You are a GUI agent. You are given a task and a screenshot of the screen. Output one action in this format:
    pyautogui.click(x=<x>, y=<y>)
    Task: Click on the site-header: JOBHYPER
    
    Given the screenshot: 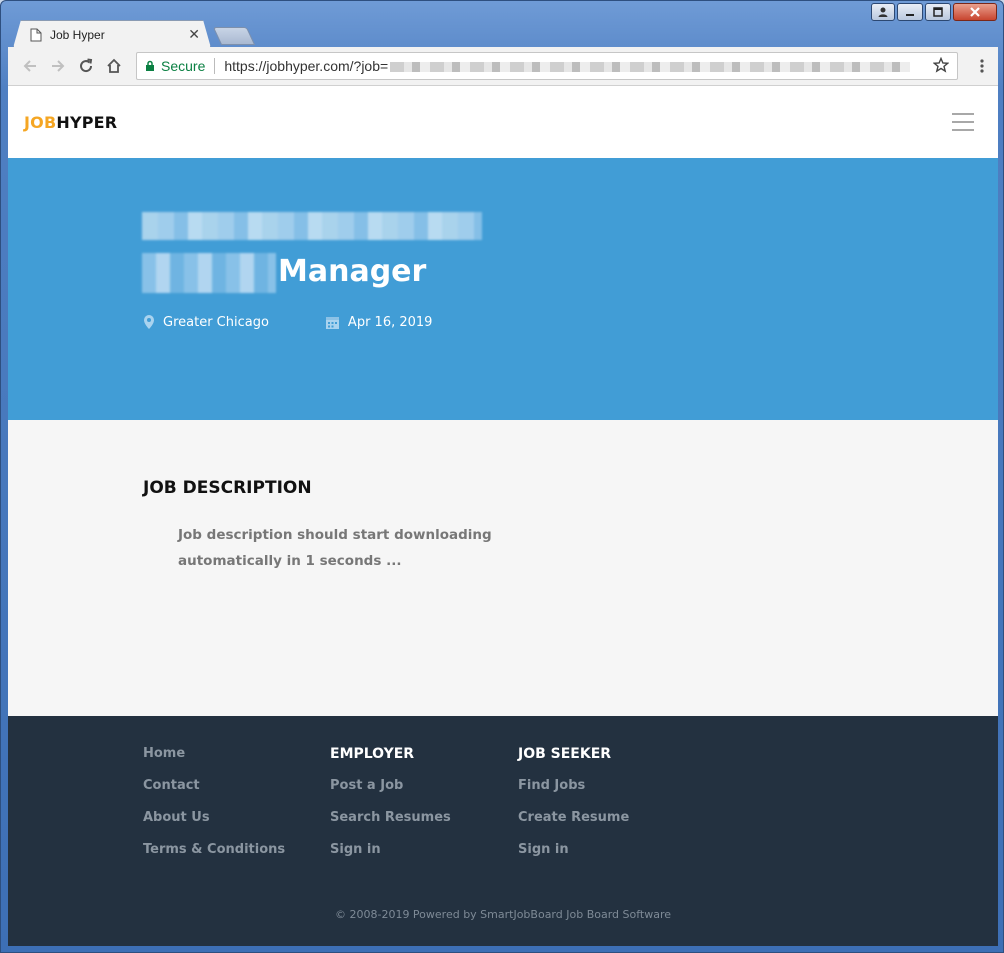 What is the action you would take?
    pyautogui.click(x=503, y=122)
    